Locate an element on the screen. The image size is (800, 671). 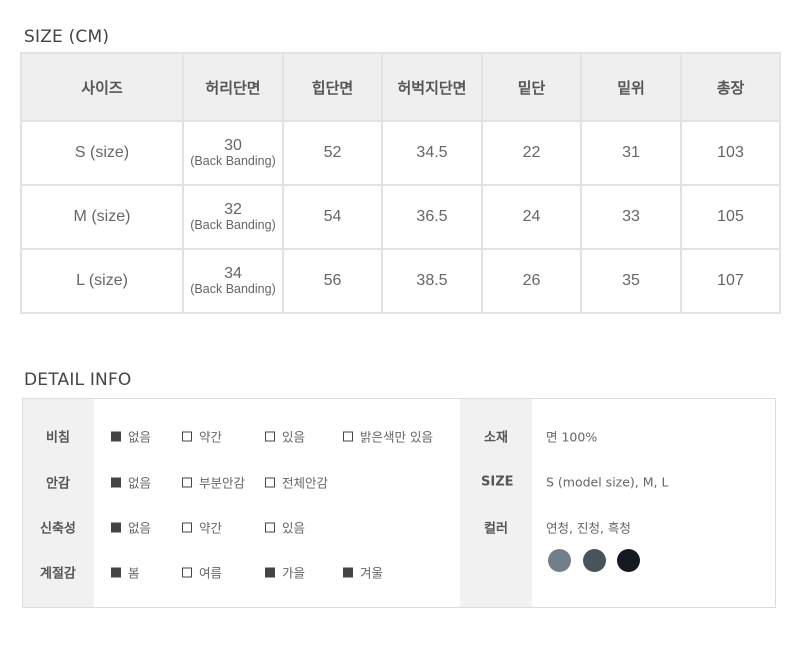
cell-waist: 34 (Back Banding) is located at coordinates (233, 281).